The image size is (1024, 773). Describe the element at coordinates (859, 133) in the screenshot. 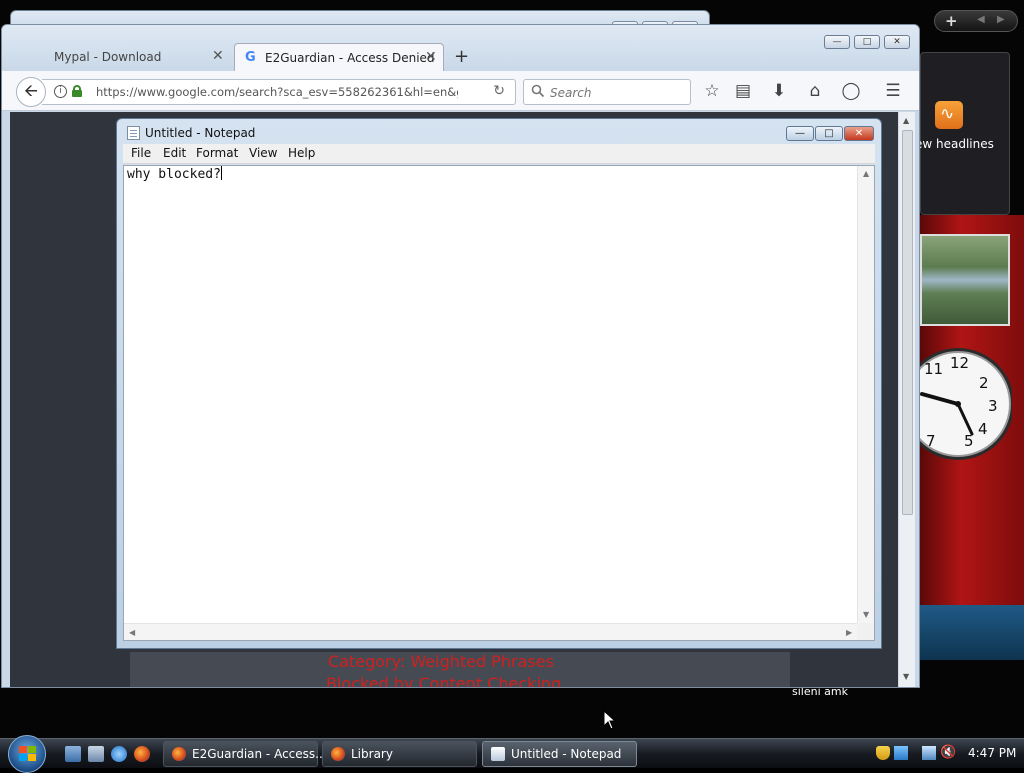

I see `notepad-close-button: ✕` at that location.